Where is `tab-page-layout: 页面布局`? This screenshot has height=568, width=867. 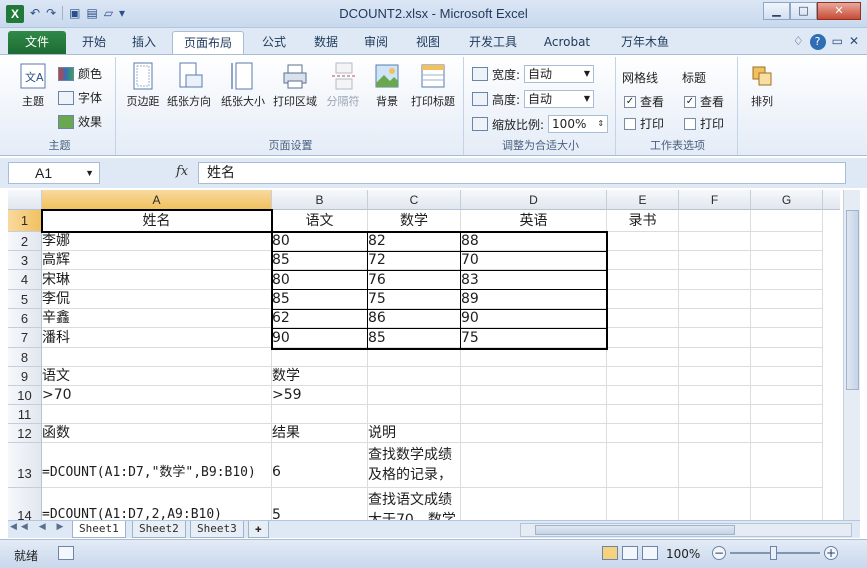
tab-page-layout: 页面布局 is located at coordinates (208, 42).